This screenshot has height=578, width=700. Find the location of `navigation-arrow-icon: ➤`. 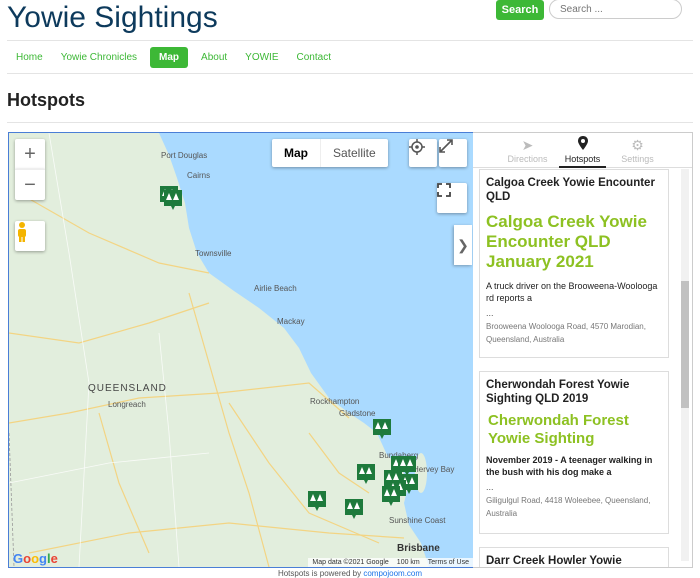

navigation-arrow-icon: ➤ is located at coordinates (527, 145).